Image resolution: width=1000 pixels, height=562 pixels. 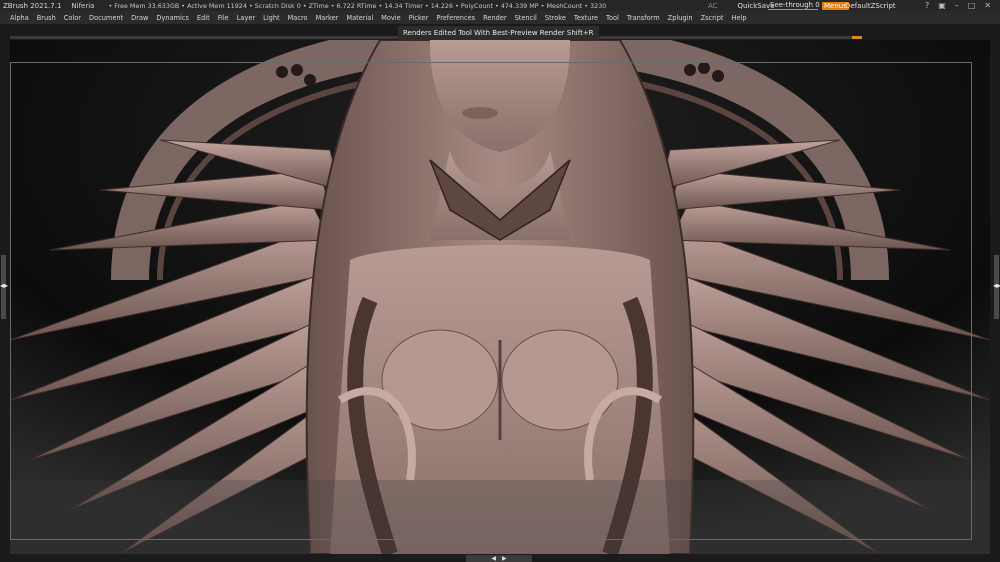 I want to click on menu-brush: Brush, so click(x=46, y=18).